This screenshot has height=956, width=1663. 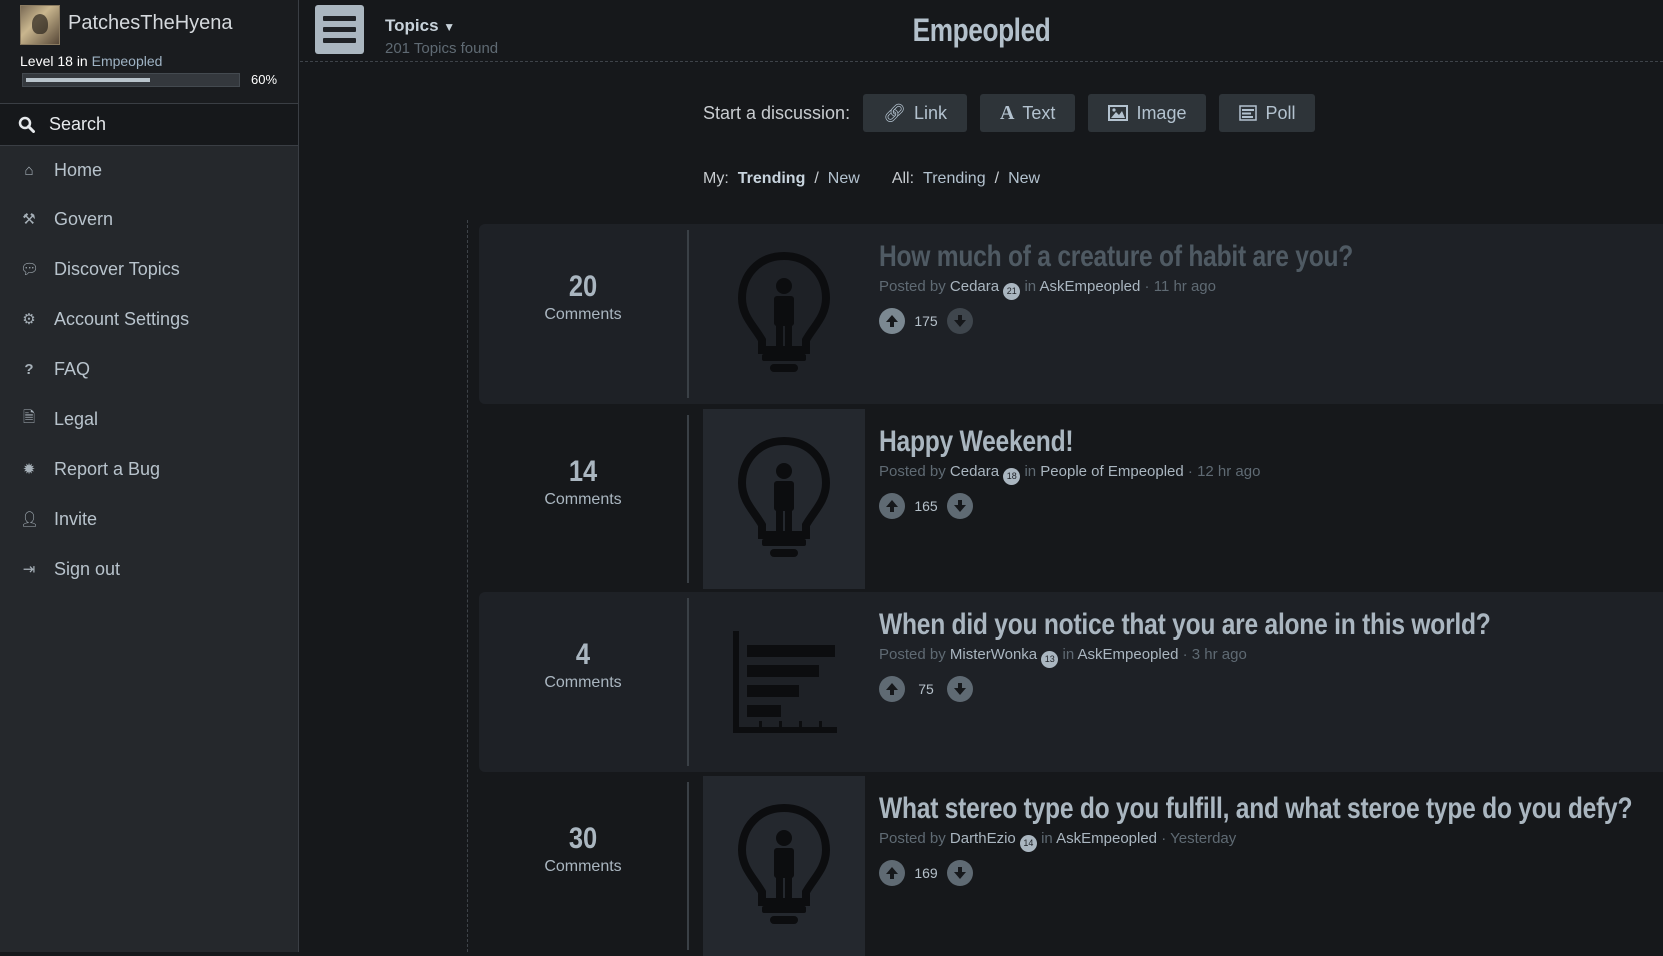 What do you see at coordinates (78, 169) in the screenshot?
I see `sidebar-item-label: Home` at bounding box center [78, 169].